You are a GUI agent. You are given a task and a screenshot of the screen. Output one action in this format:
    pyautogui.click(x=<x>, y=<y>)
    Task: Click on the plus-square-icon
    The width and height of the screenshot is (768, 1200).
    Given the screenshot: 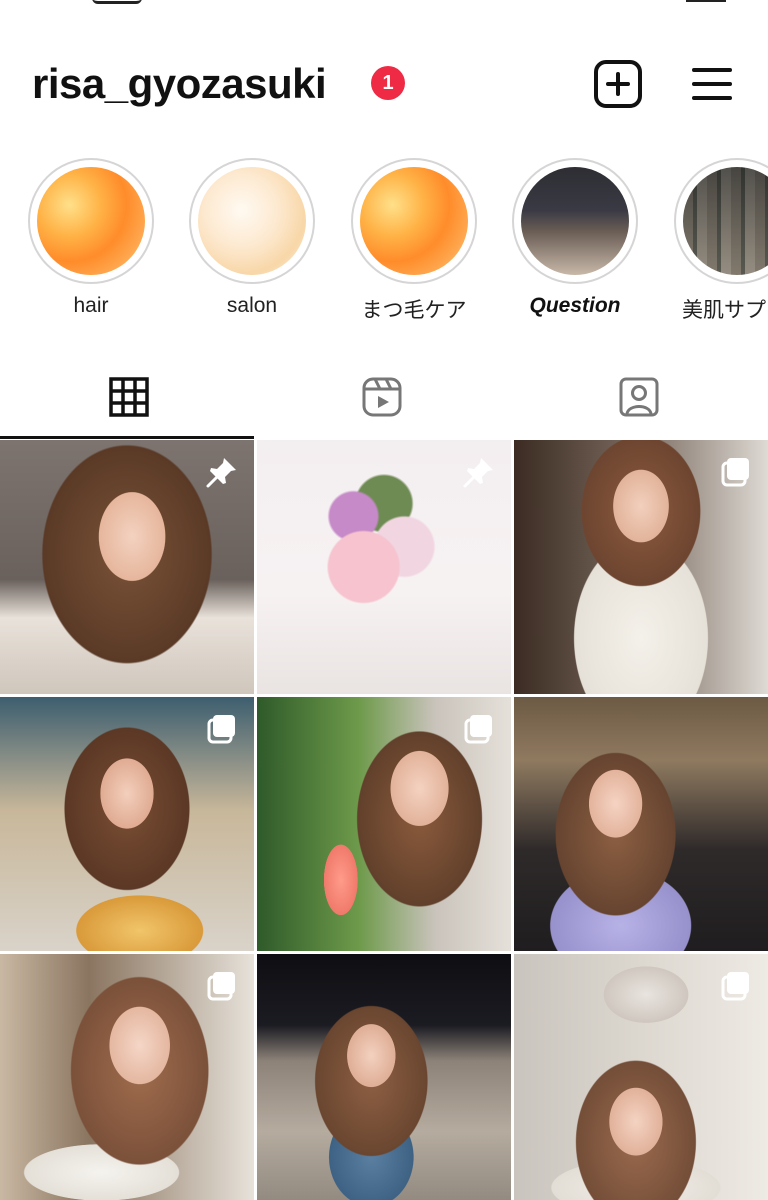 What is the action you would take?
    pyautogui.click(x=618, y=84)
    